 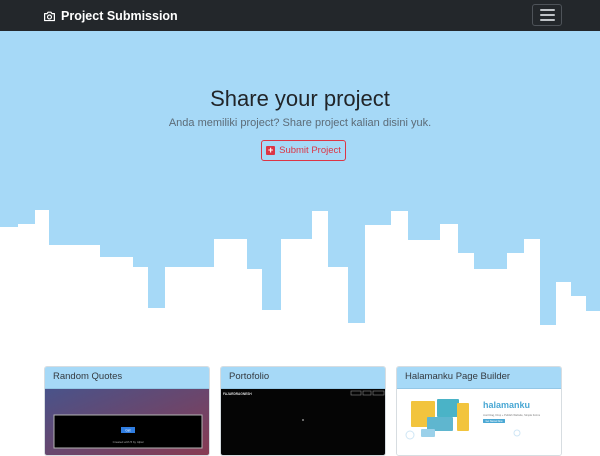 I want to click on hamburger-menu-icon, so click(x=547, y=10).